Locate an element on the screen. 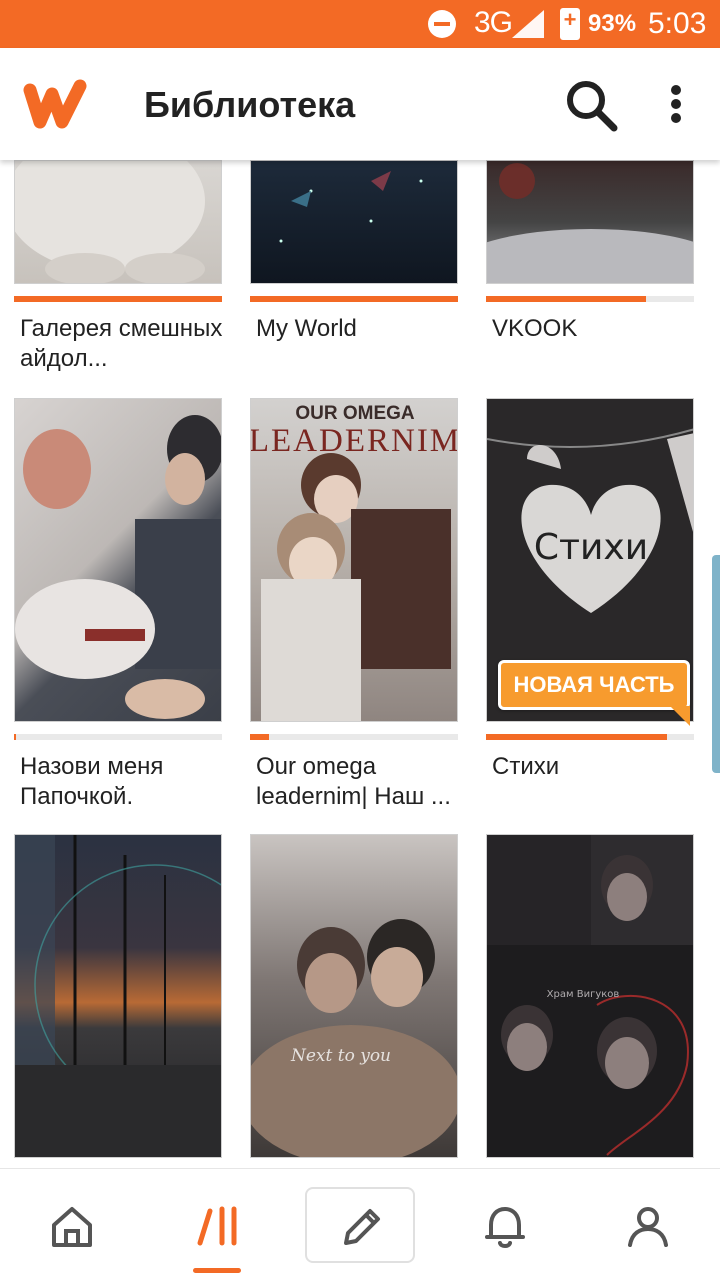 This screenshot has width=720, height=1280. nav-write-button is located at coordinates (360, 1225).